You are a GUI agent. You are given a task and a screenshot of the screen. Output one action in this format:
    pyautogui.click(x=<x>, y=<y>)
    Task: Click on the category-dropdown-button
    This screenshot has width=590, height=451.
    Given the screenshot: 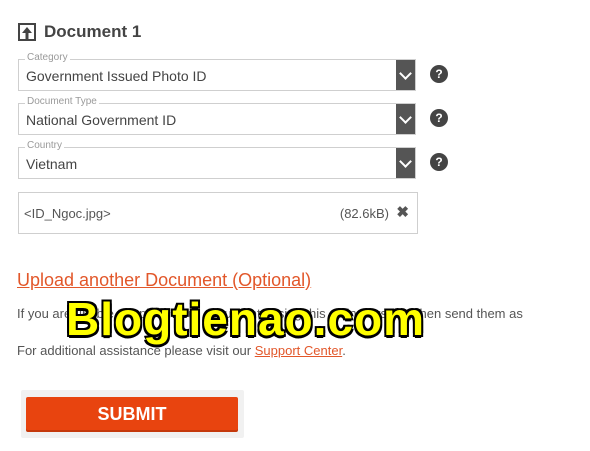 What is the action you would take?
    pyautogui.click(x=405, y=75)
    